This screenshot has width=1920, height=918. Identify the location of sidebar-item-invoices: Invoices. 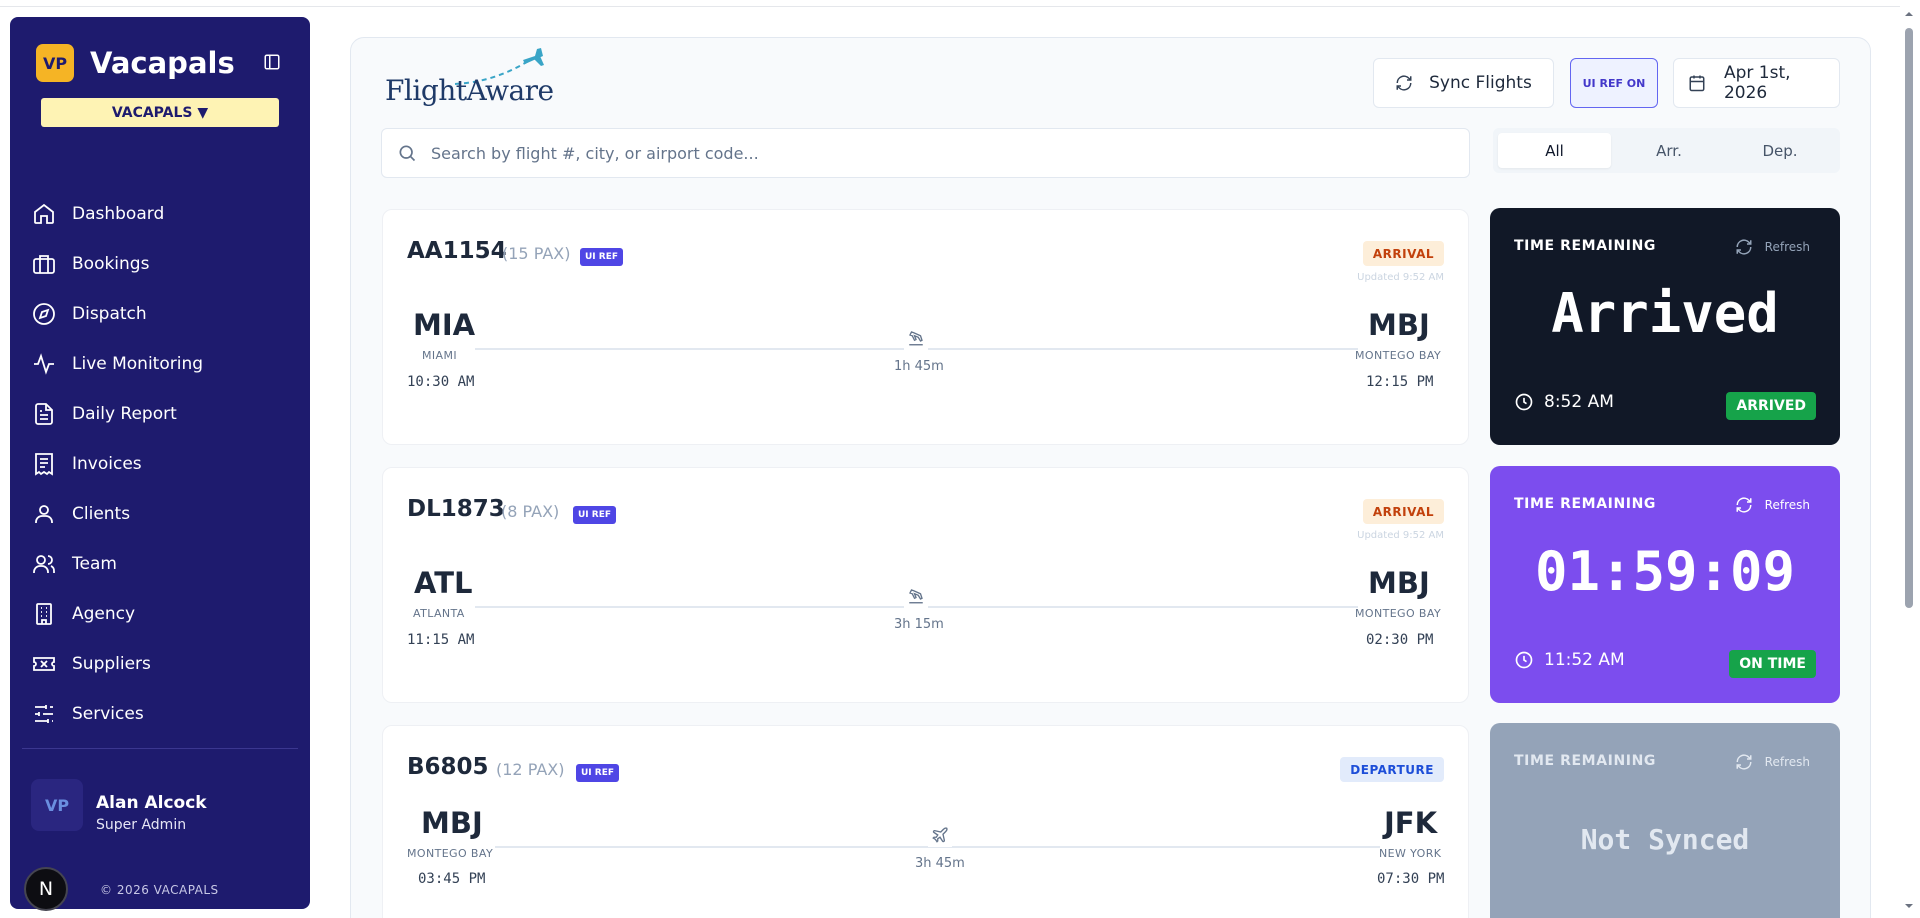
(160, 464).